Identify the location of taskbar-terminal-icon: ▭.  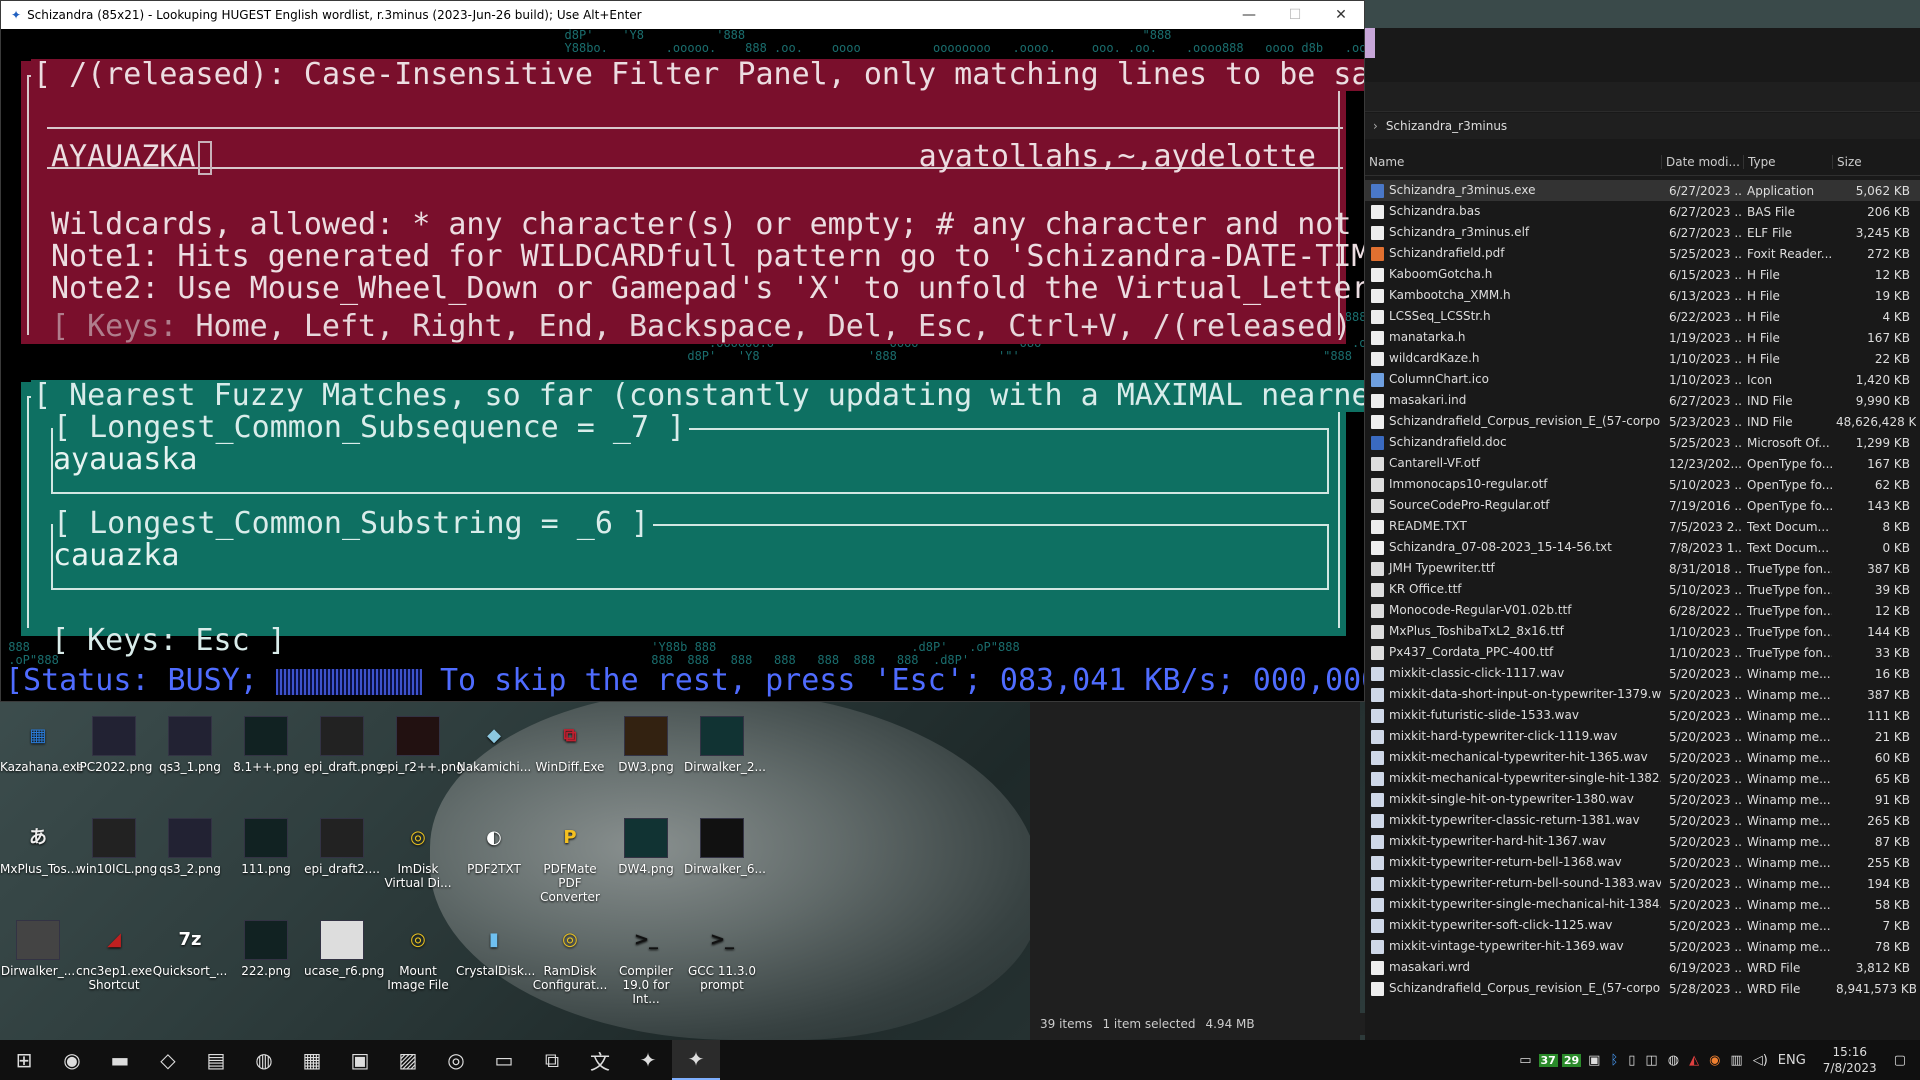
(504, 1060).